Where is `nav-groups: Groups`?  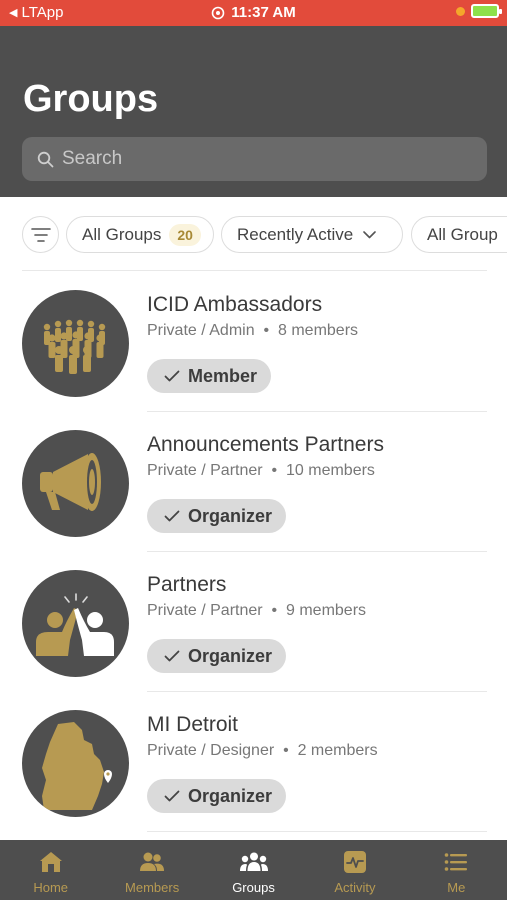
nav-groups: Groups is located at coordinates (253, 870).